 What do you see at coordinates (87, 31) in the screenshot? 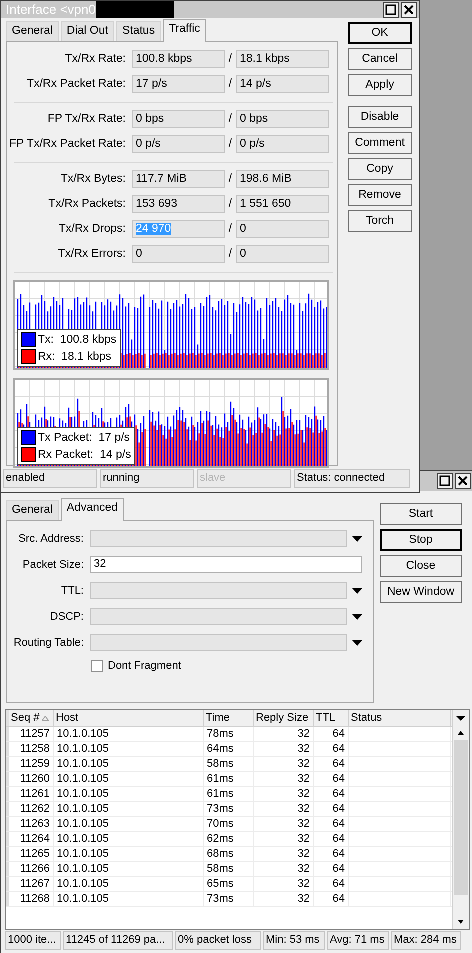
I see `tab: Dial Out` at bounding box center [87, 31].